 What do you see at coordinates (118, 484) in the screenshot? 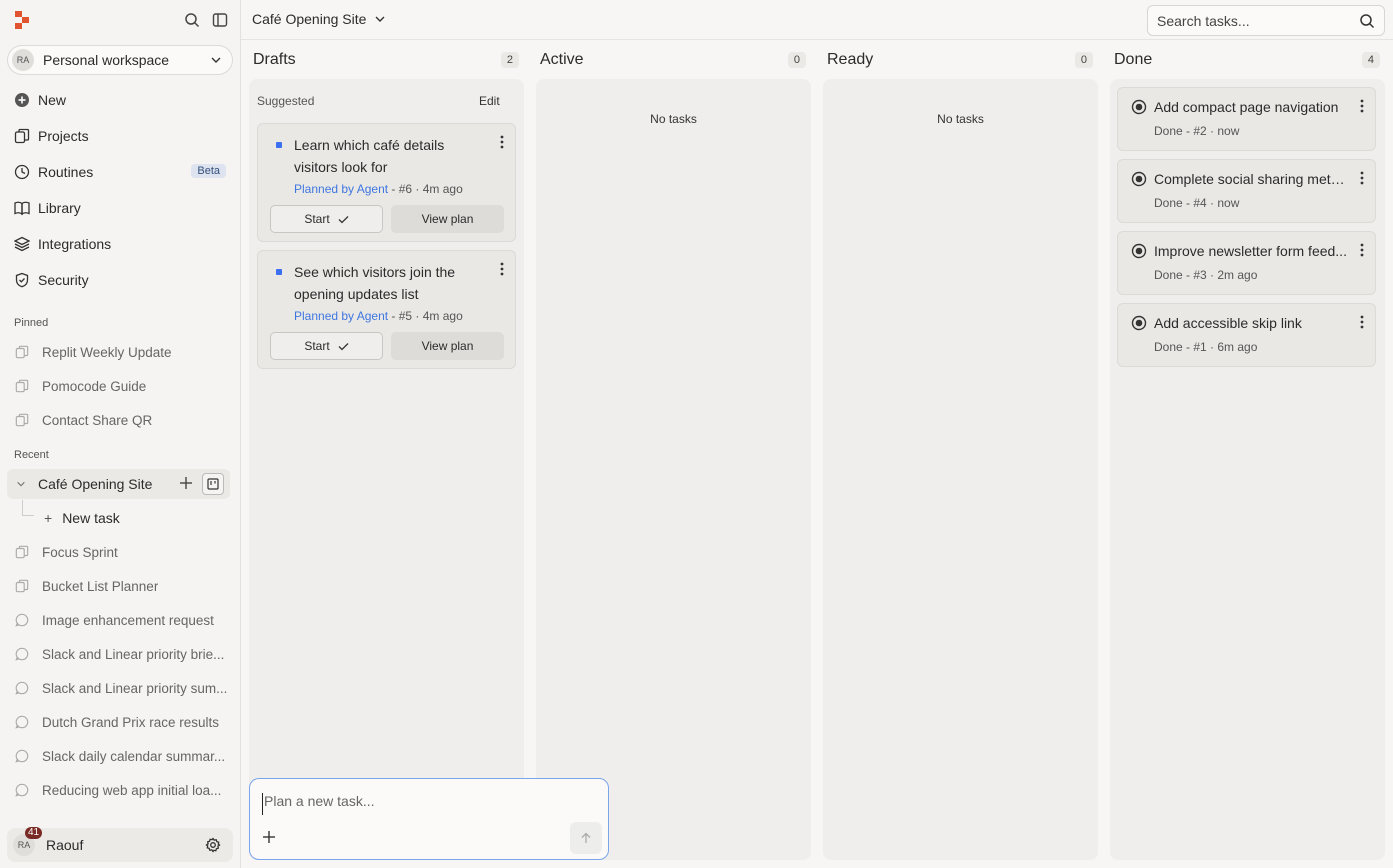
I see `recent-item-cafe-opening-site: Café Opening Site` at bounding box center [118, 484].